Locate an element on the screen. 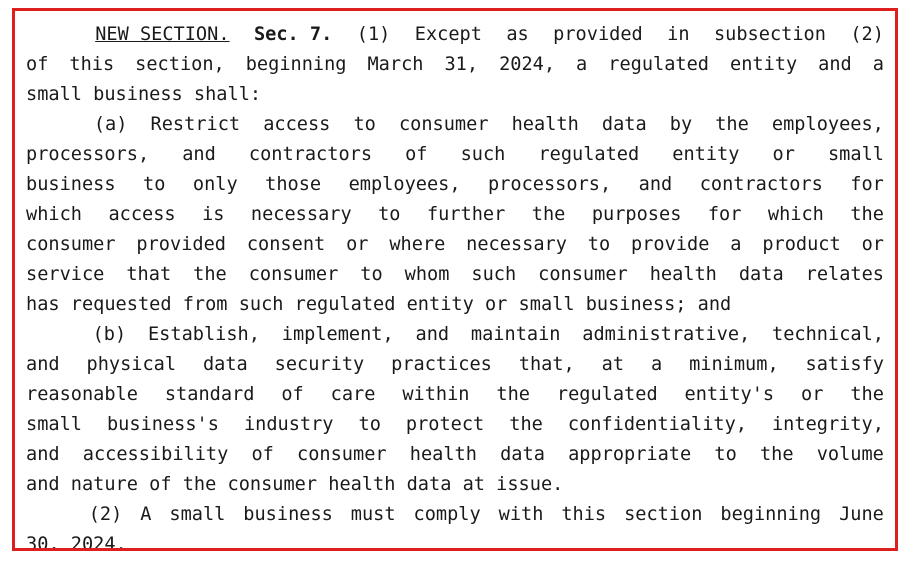 This screenshot has width=912, height=561. text-line: 30, 2024. is located at coordinates (455, 540).